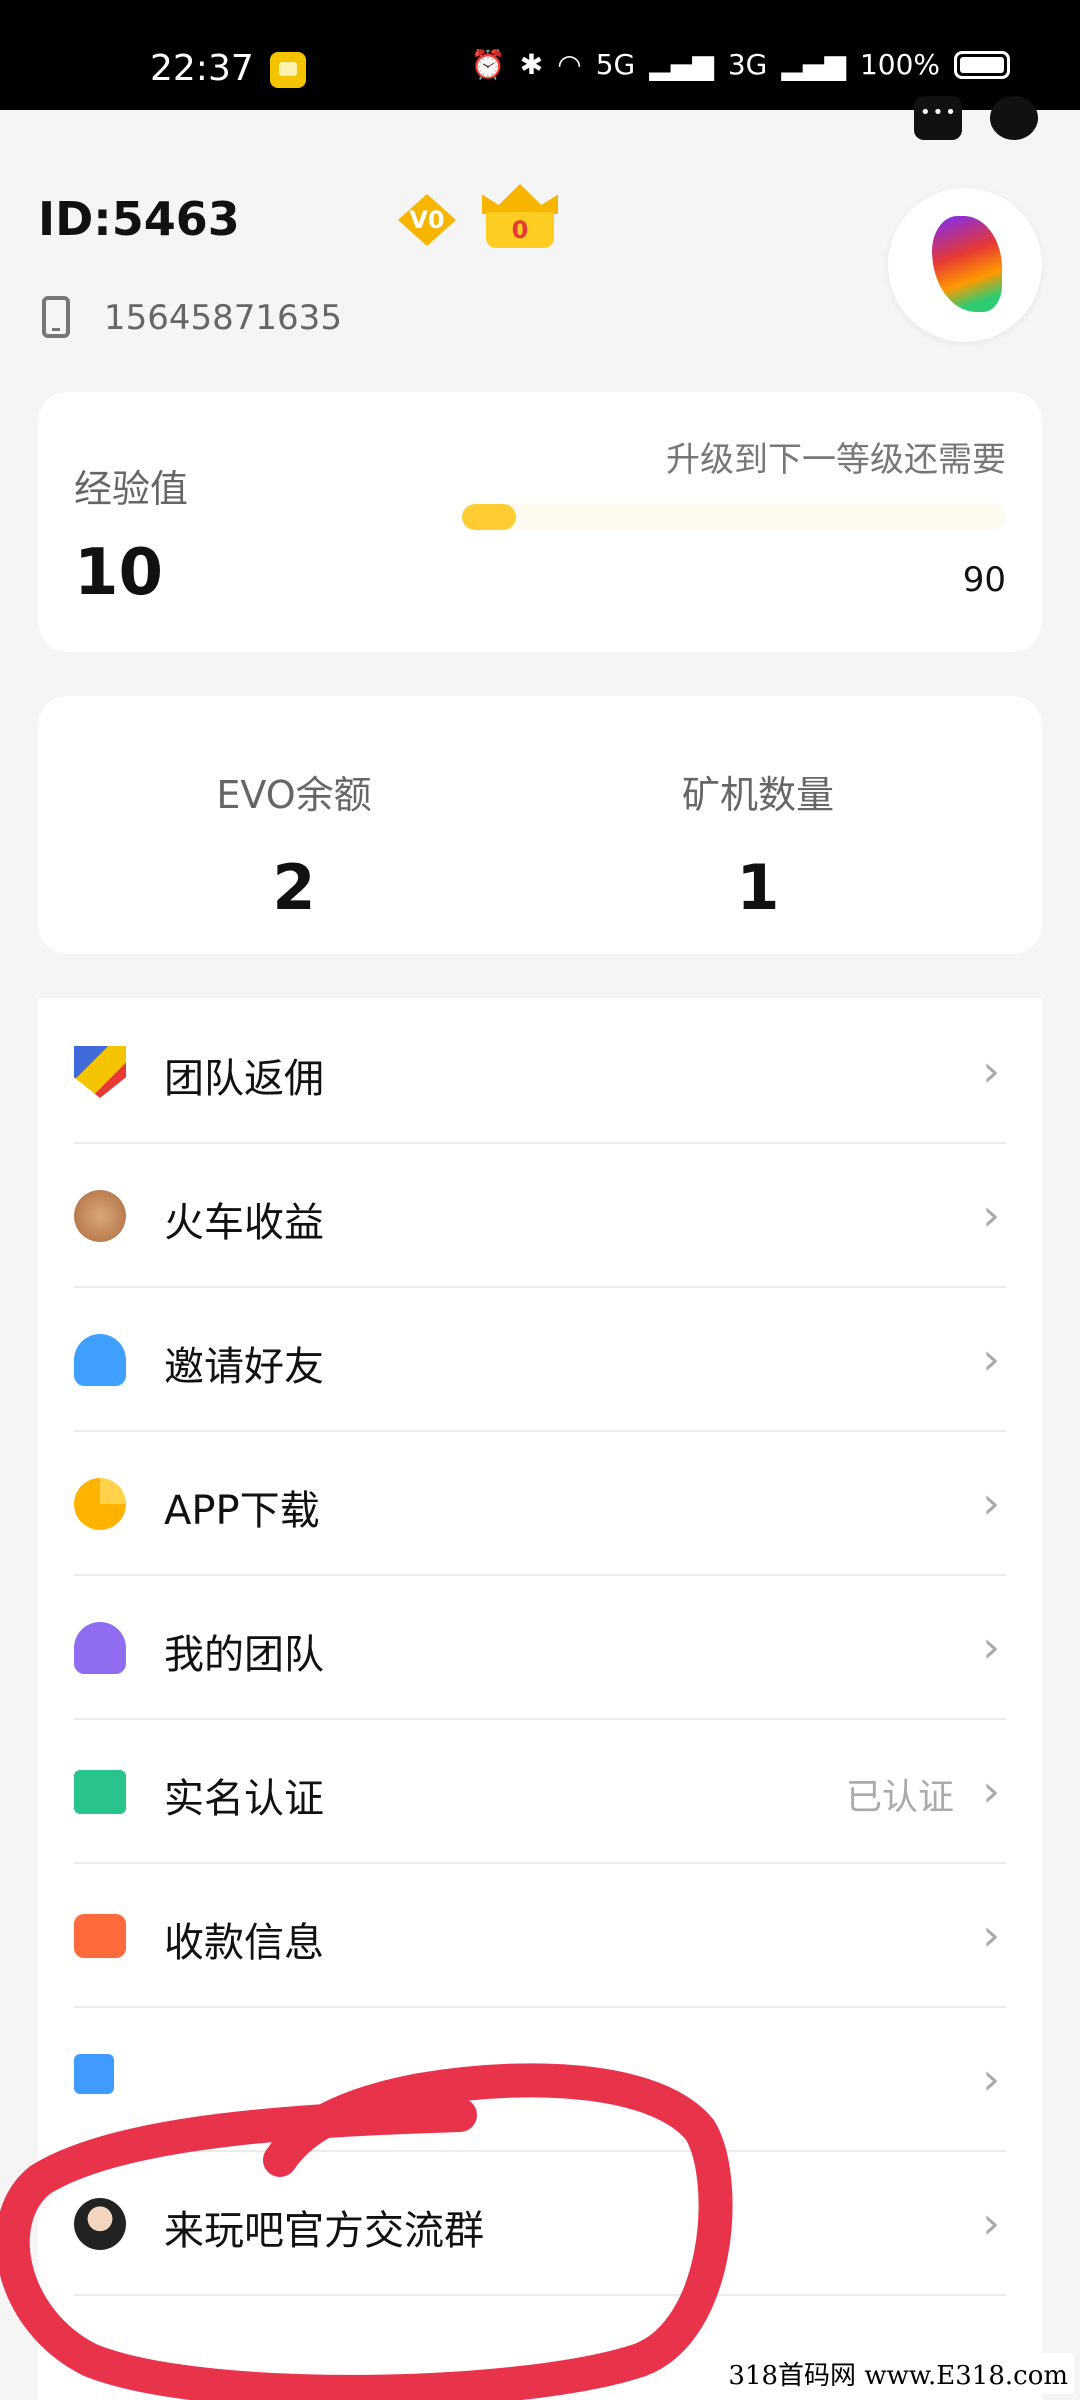  Describe the element at coordinates (540, 1791) in the screenshot. I see `menu-item-real-name: 实名认证 已认证 ›` at that location.